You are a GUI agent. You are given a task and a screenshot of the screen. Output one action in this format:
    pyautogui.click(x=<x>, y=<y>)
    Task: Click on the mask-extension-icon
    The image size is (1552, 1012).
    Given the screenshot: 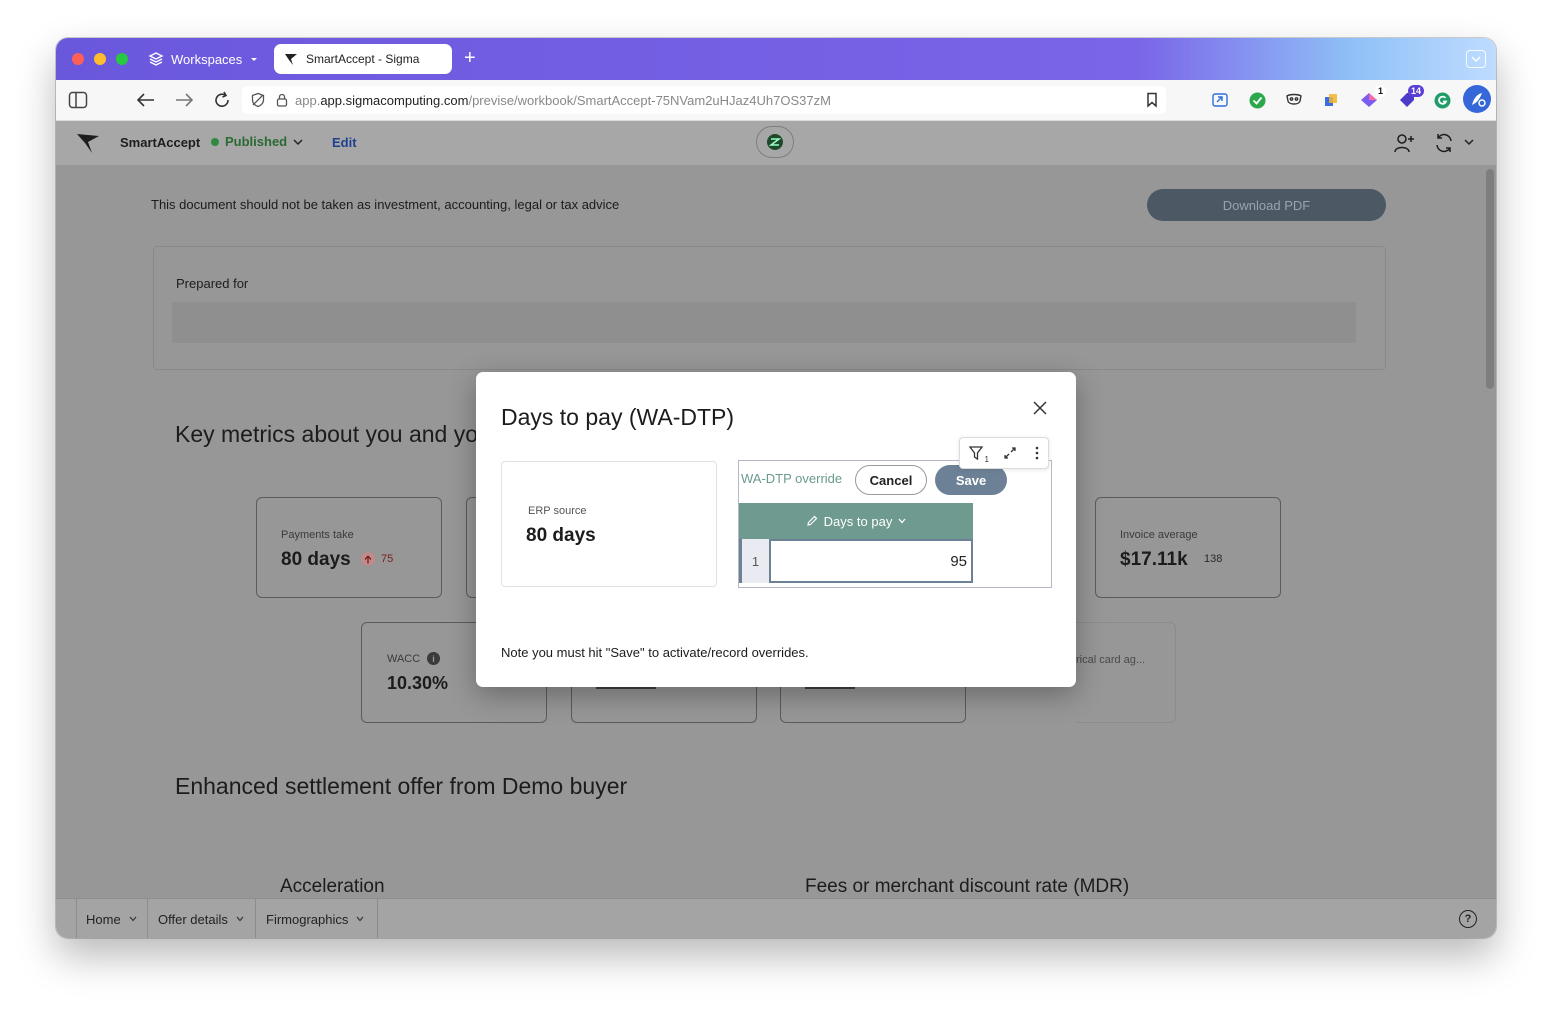 What is the action you would take?
    pyautogui.click(x=1294, y=100)
    